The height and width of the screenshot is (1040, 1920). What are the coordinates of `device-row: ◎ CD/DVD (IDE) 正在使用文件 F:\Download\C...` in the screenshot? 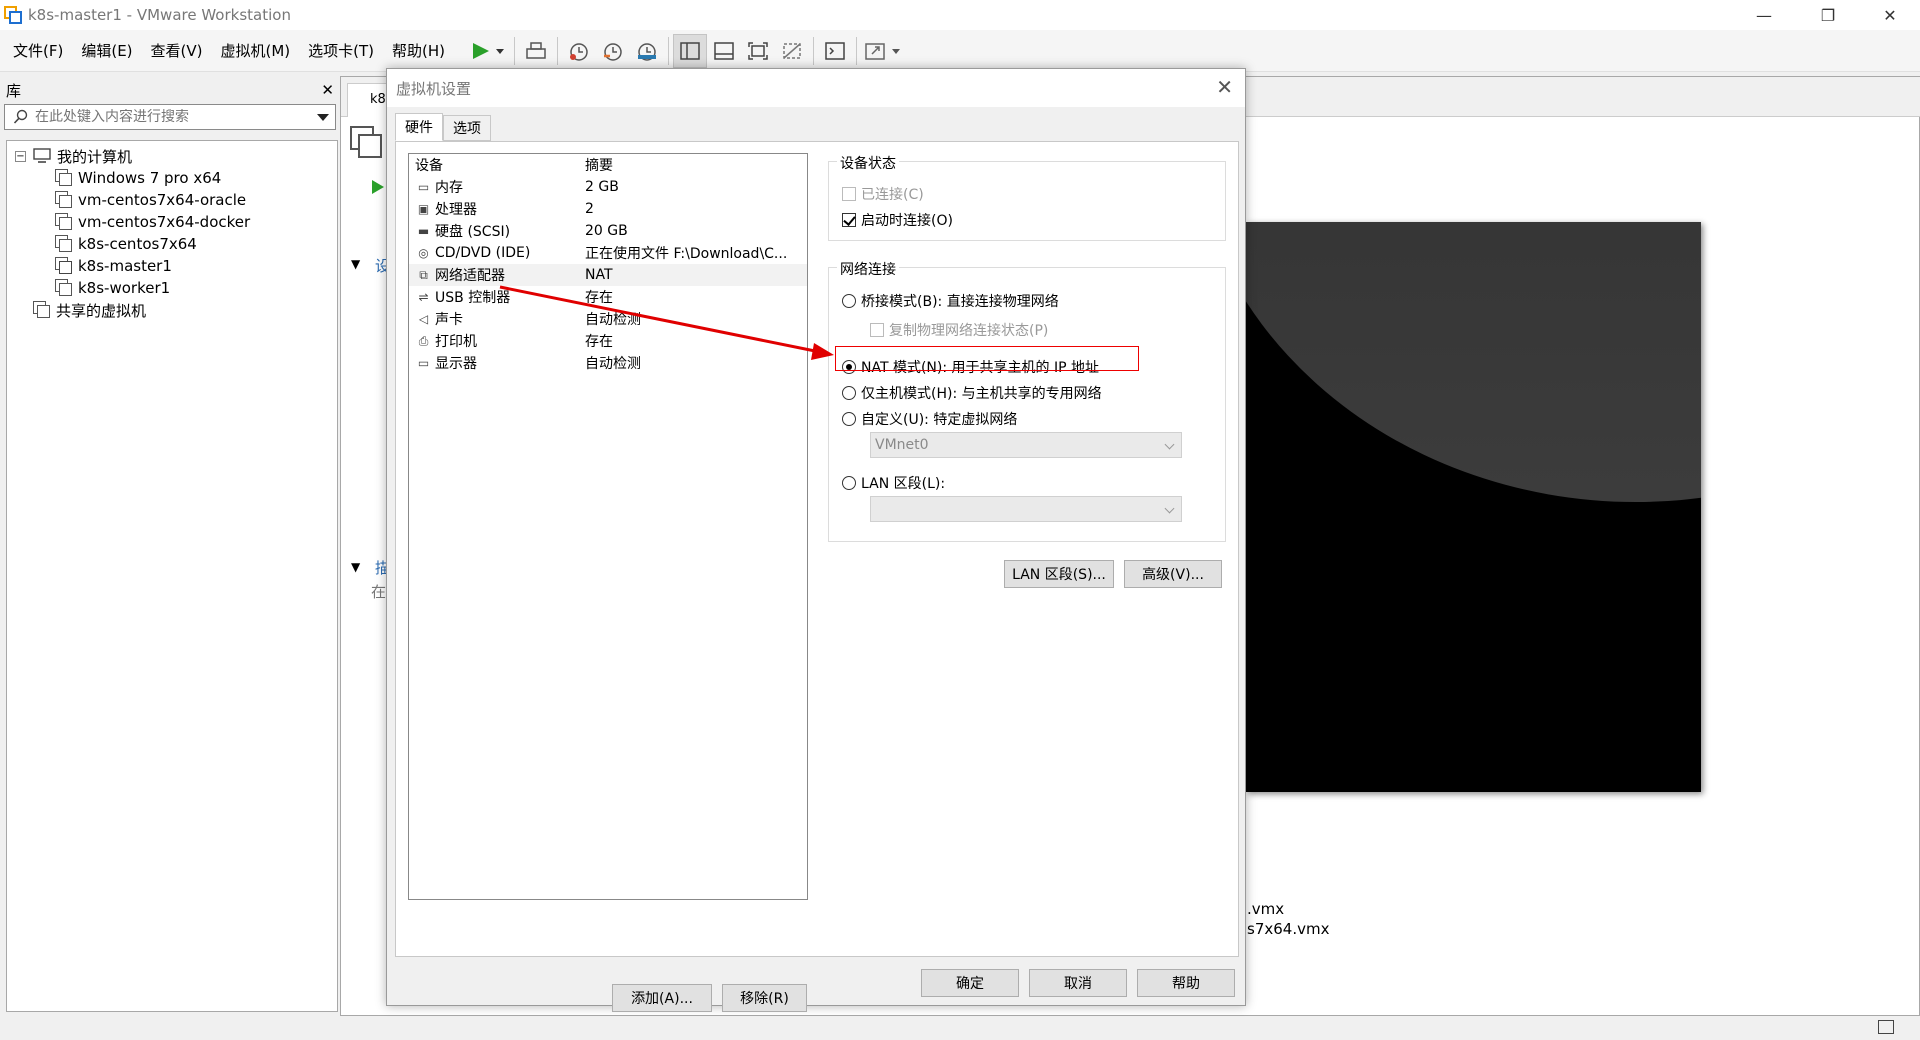 It's located at (608, 253).